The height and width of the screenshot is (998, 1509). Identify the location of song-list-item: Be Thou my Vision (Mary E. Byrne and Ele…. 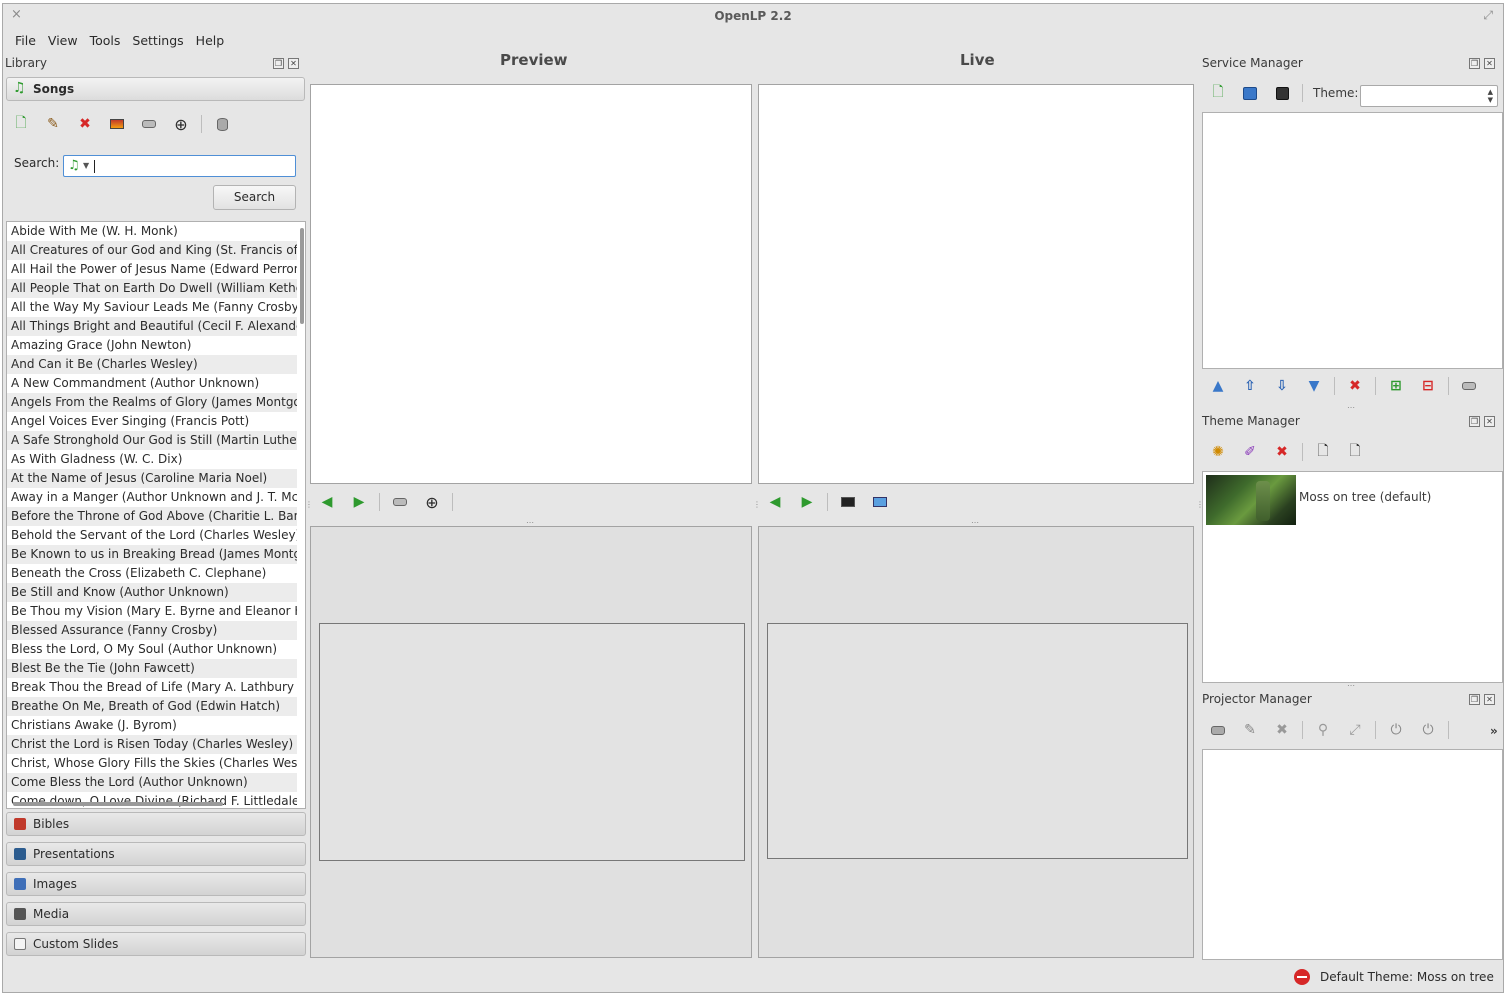
(152, 611).